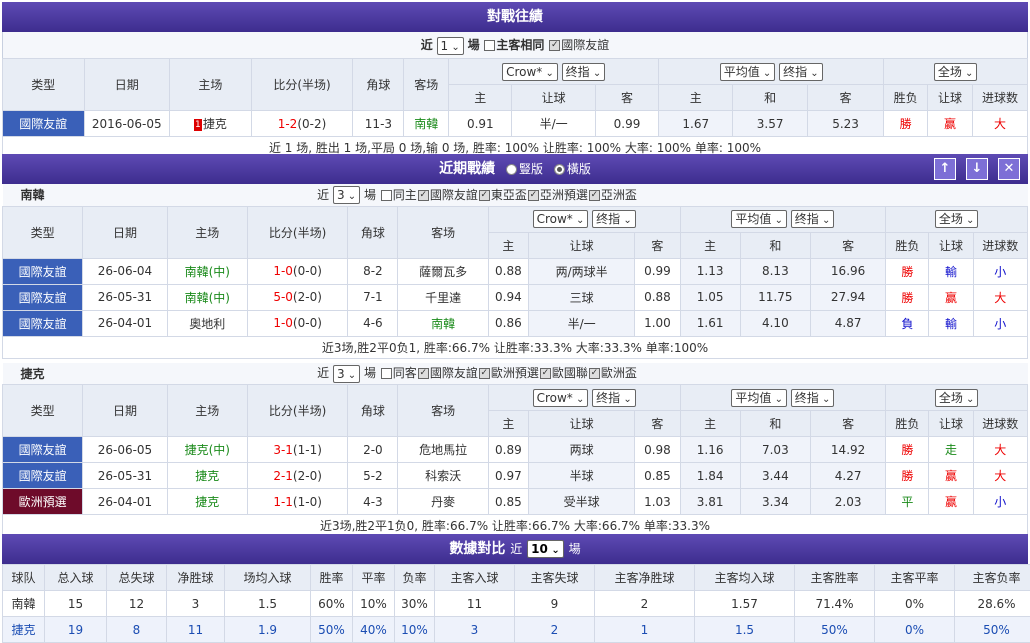 This screenshot has width=1030, height=643. I want to click on match-result: 負, so click(907, 323).